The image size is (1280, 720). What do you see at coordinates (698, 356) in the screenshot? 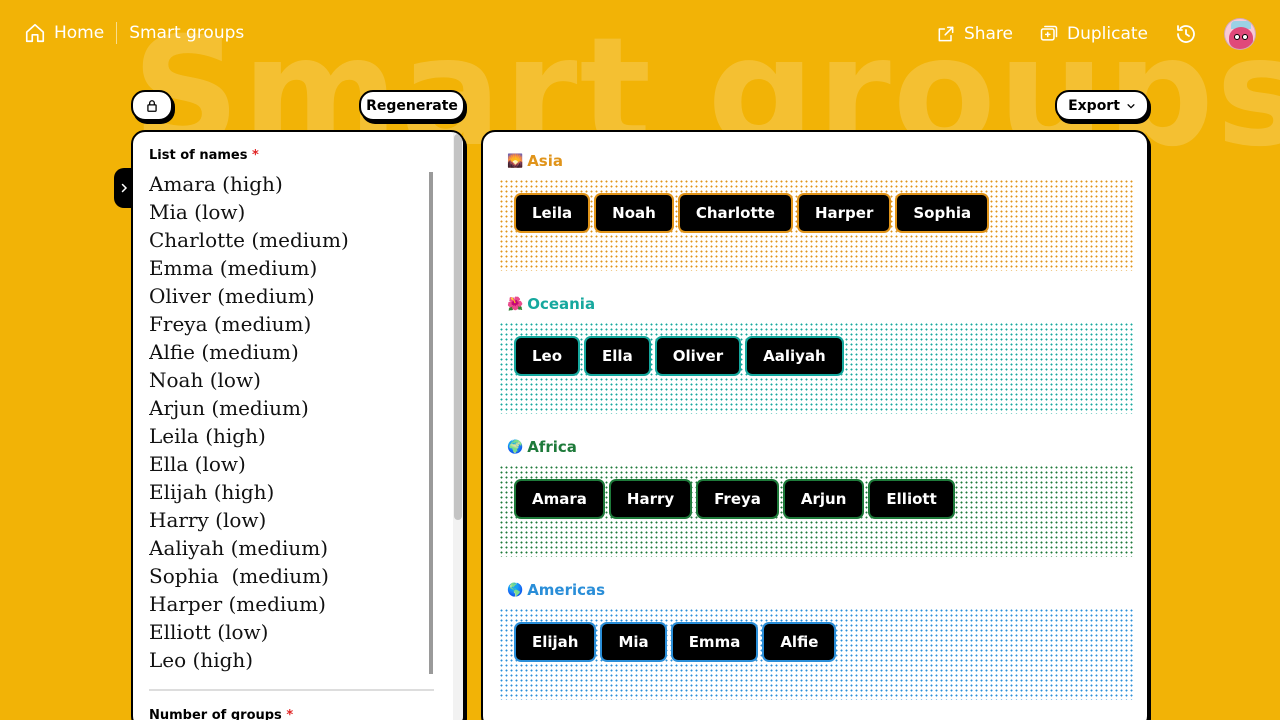
I see `member-chip: Oliver` at bounding box center [698, 356].